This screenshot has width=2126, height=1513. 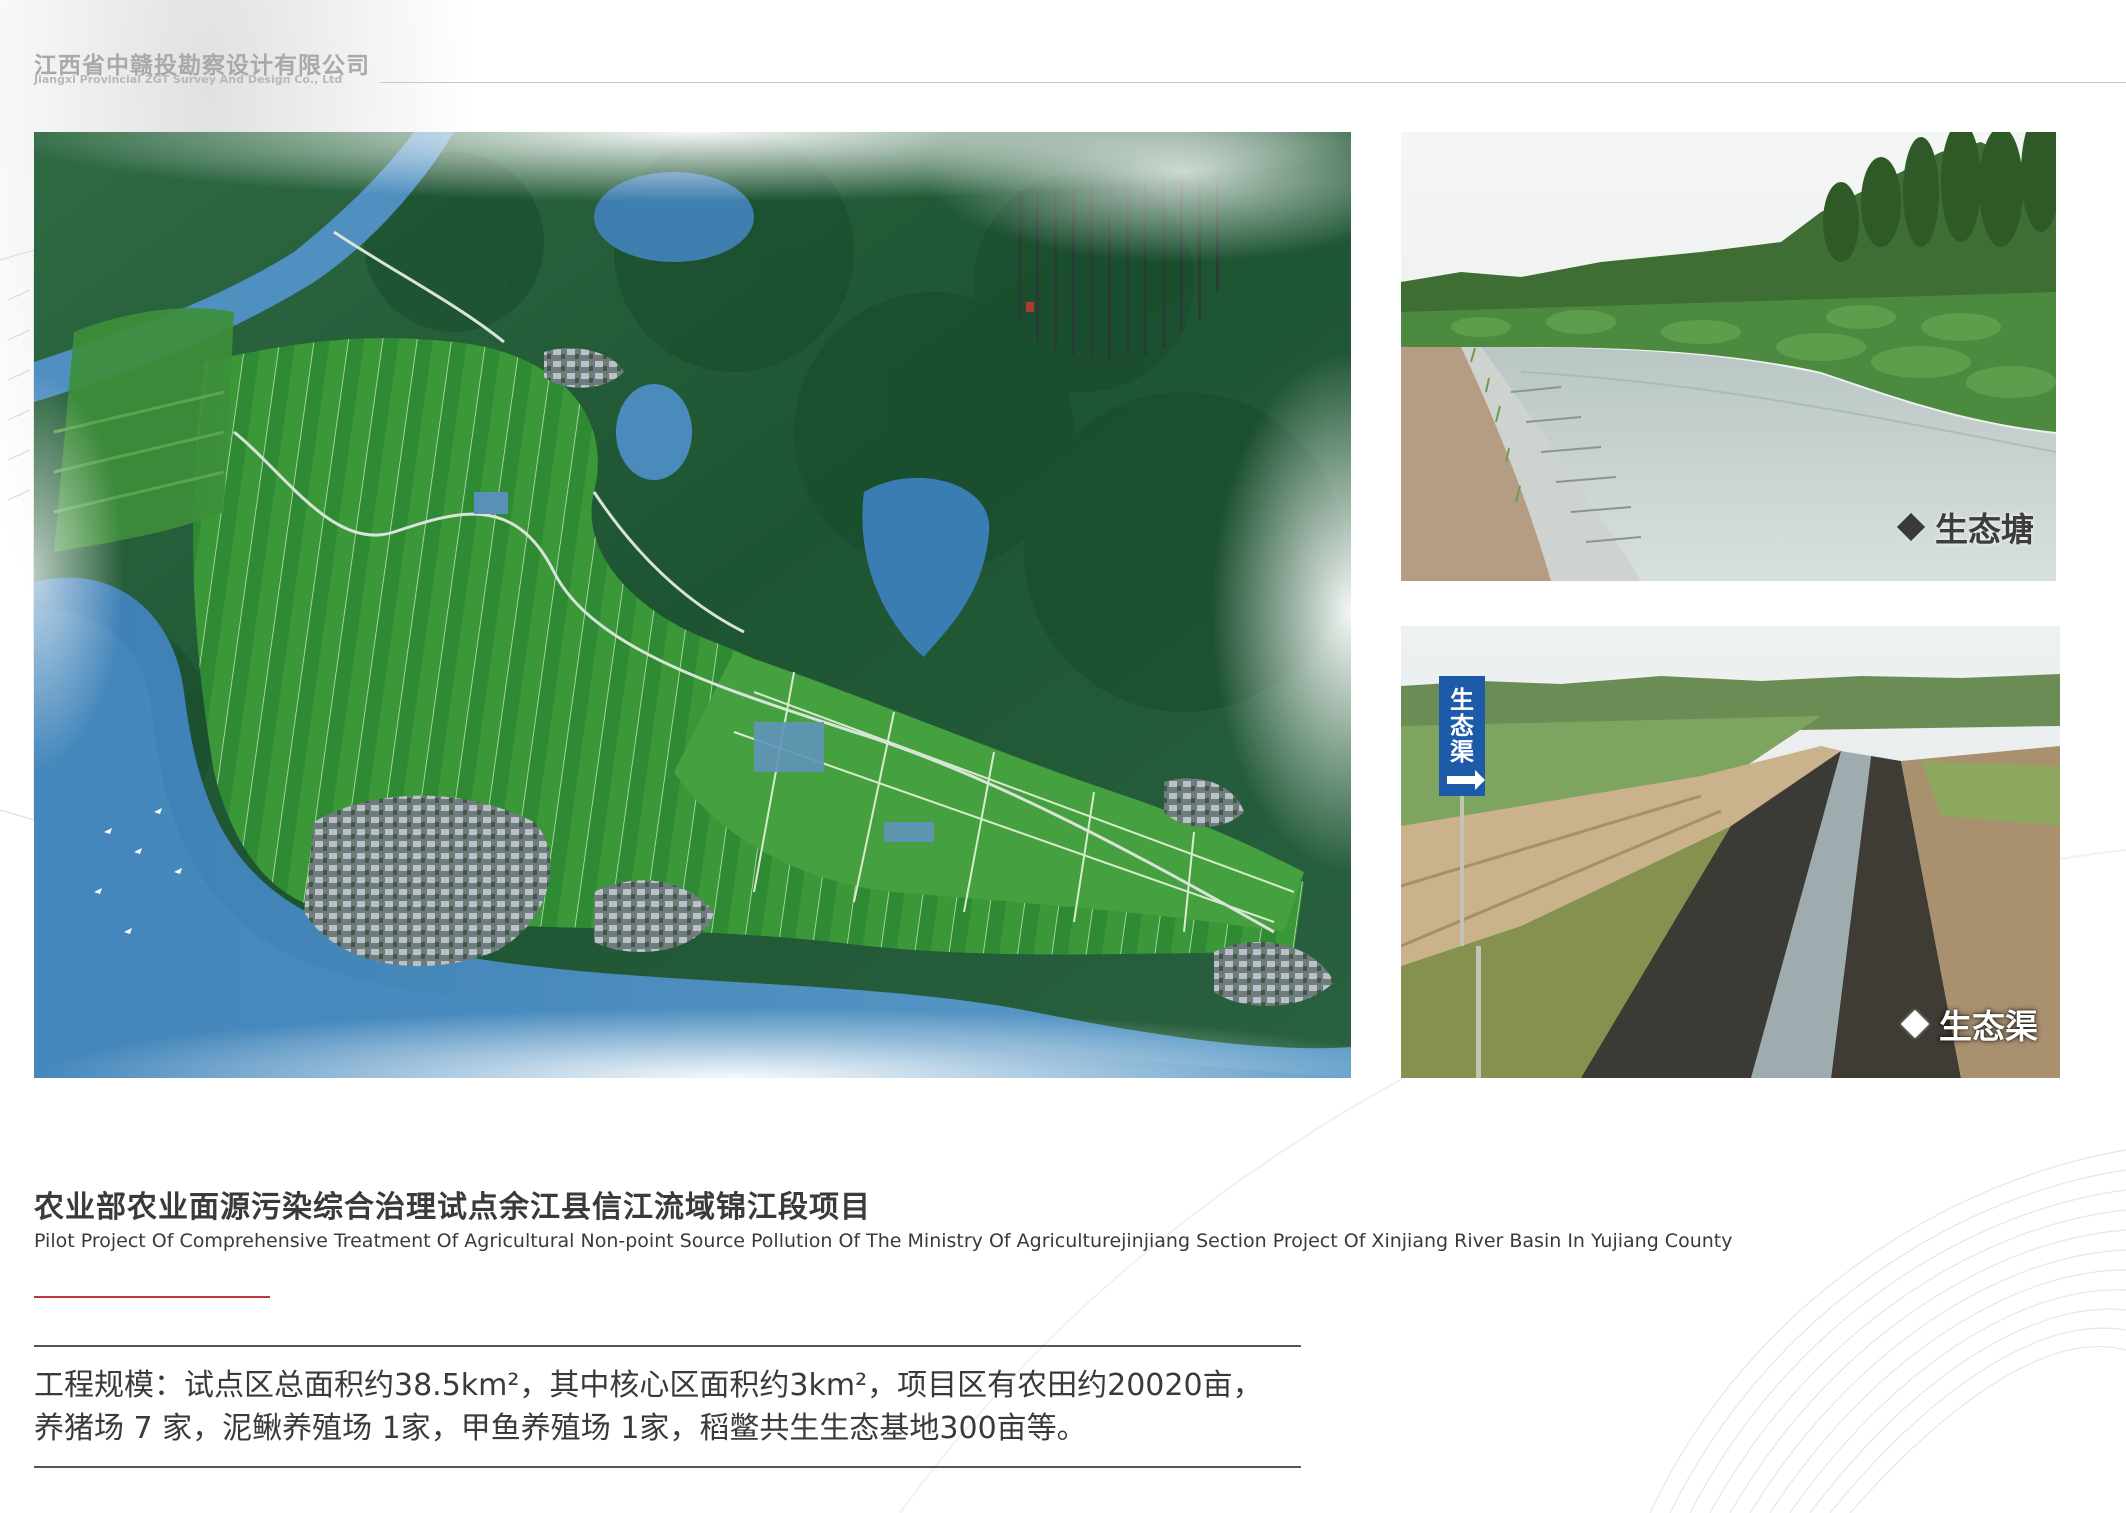 I want to click on canal-sign-char-3: 渠, so click(x=1462, y=752).